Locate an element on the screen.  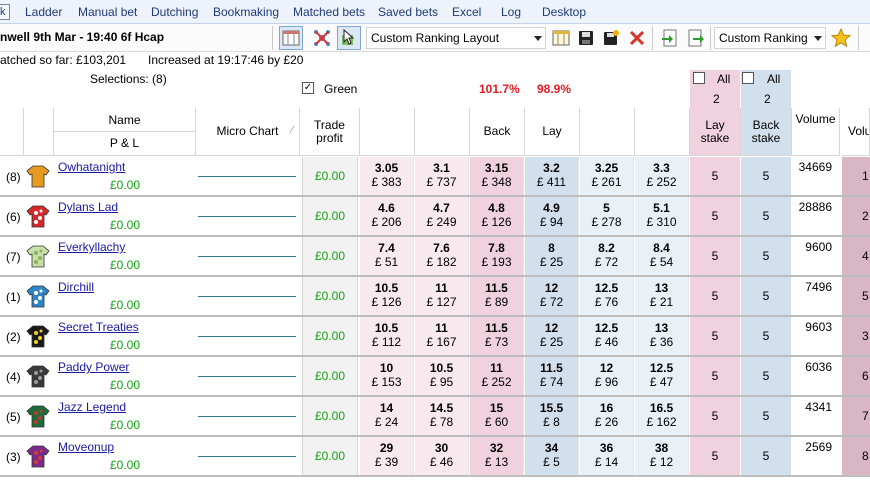
menu-item-desktop: Desktop is located at coordinates (564, 12).